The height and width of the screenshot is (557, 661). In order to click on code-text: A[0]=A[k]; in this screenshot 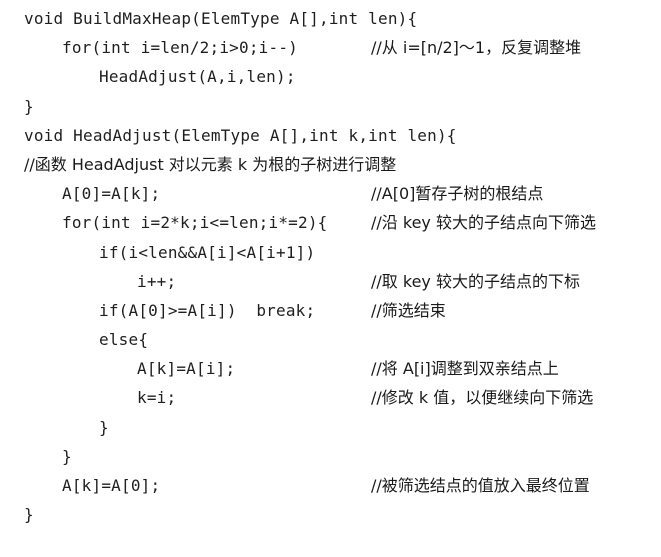, I will do `click(111, 193)`.